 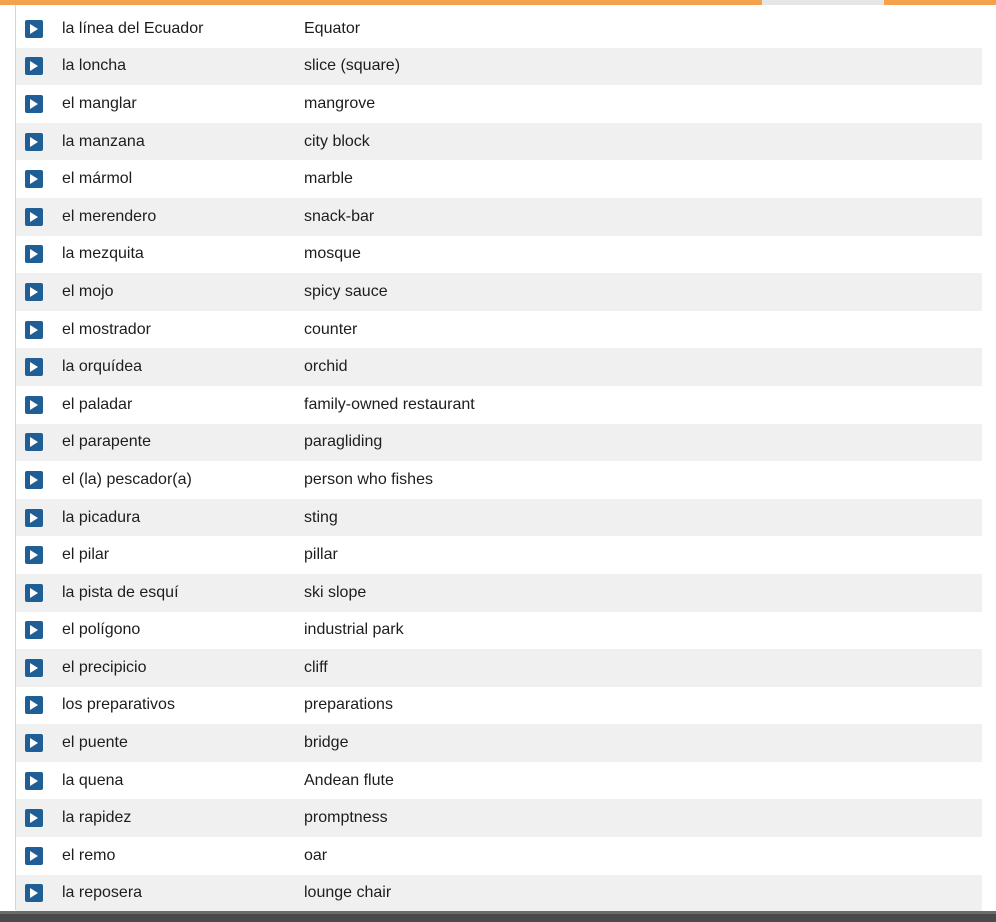 What do you see at coordinates (499, 893) in the screenshot?
I see `vocab-row: la reposera lounge chair` at bounding box center [499, 893].